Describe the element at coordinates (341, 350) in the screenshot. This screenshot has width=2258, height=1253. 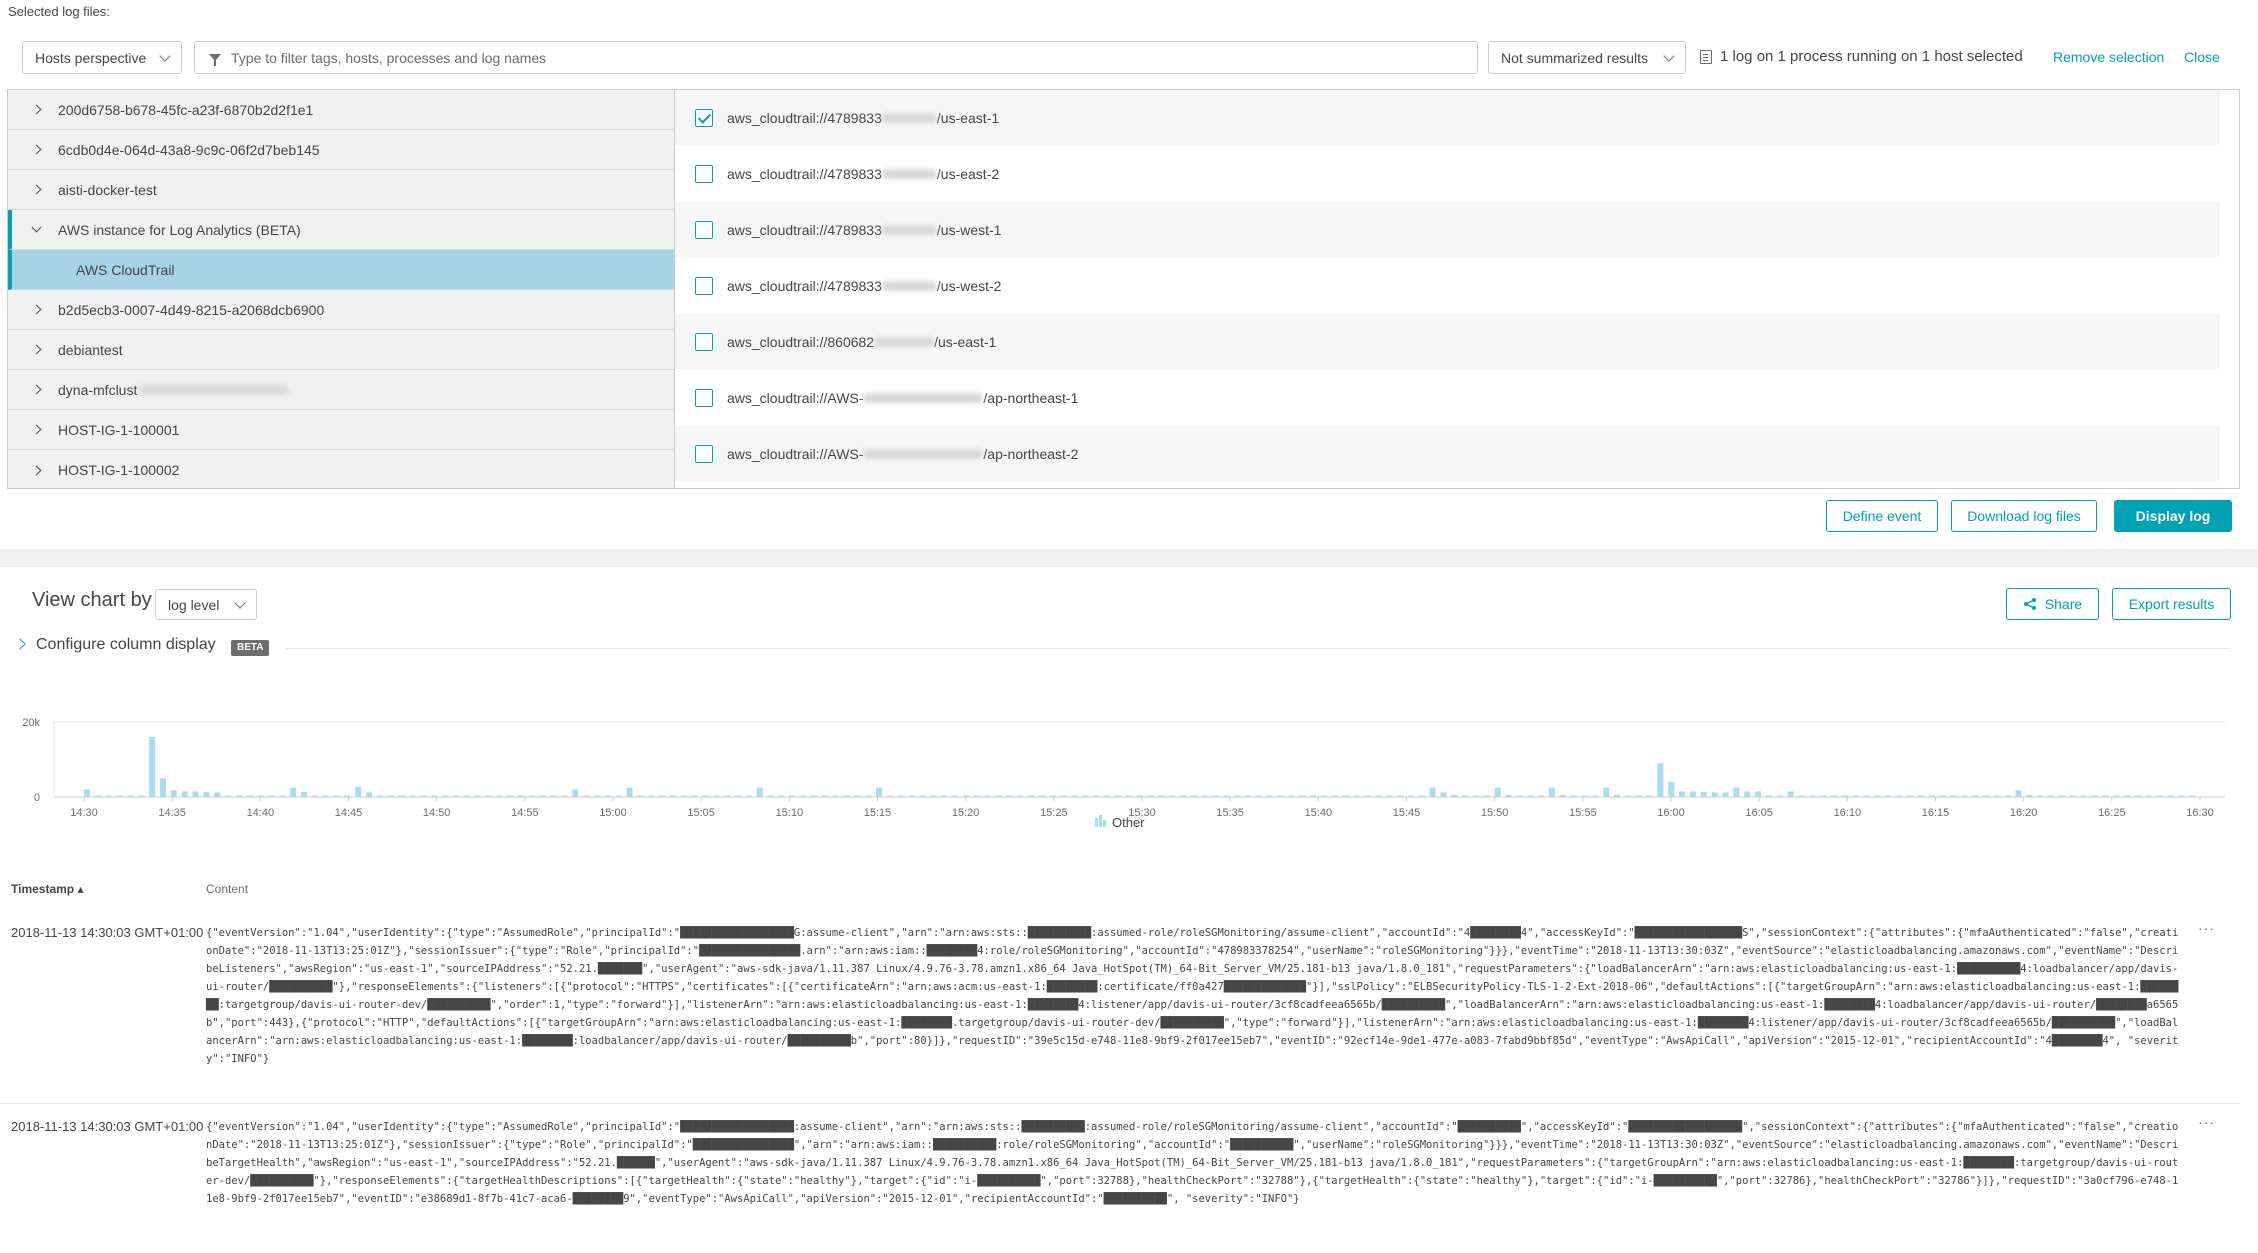
I see `host-row: debiantest` at that location.